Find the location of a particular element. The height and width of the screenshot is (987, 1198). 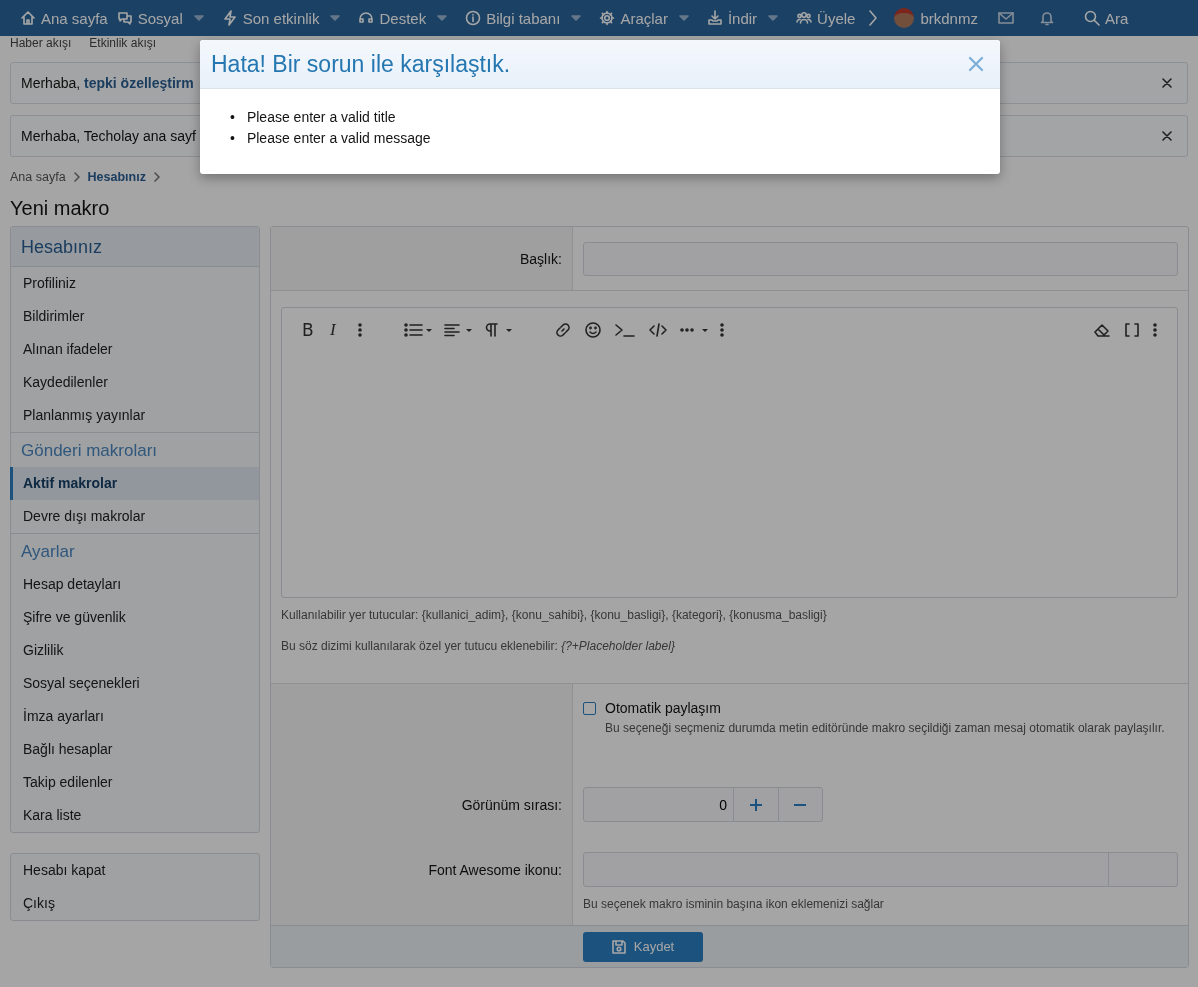

sidebar-item: Gizlilik is located at coordinates (134, 650).